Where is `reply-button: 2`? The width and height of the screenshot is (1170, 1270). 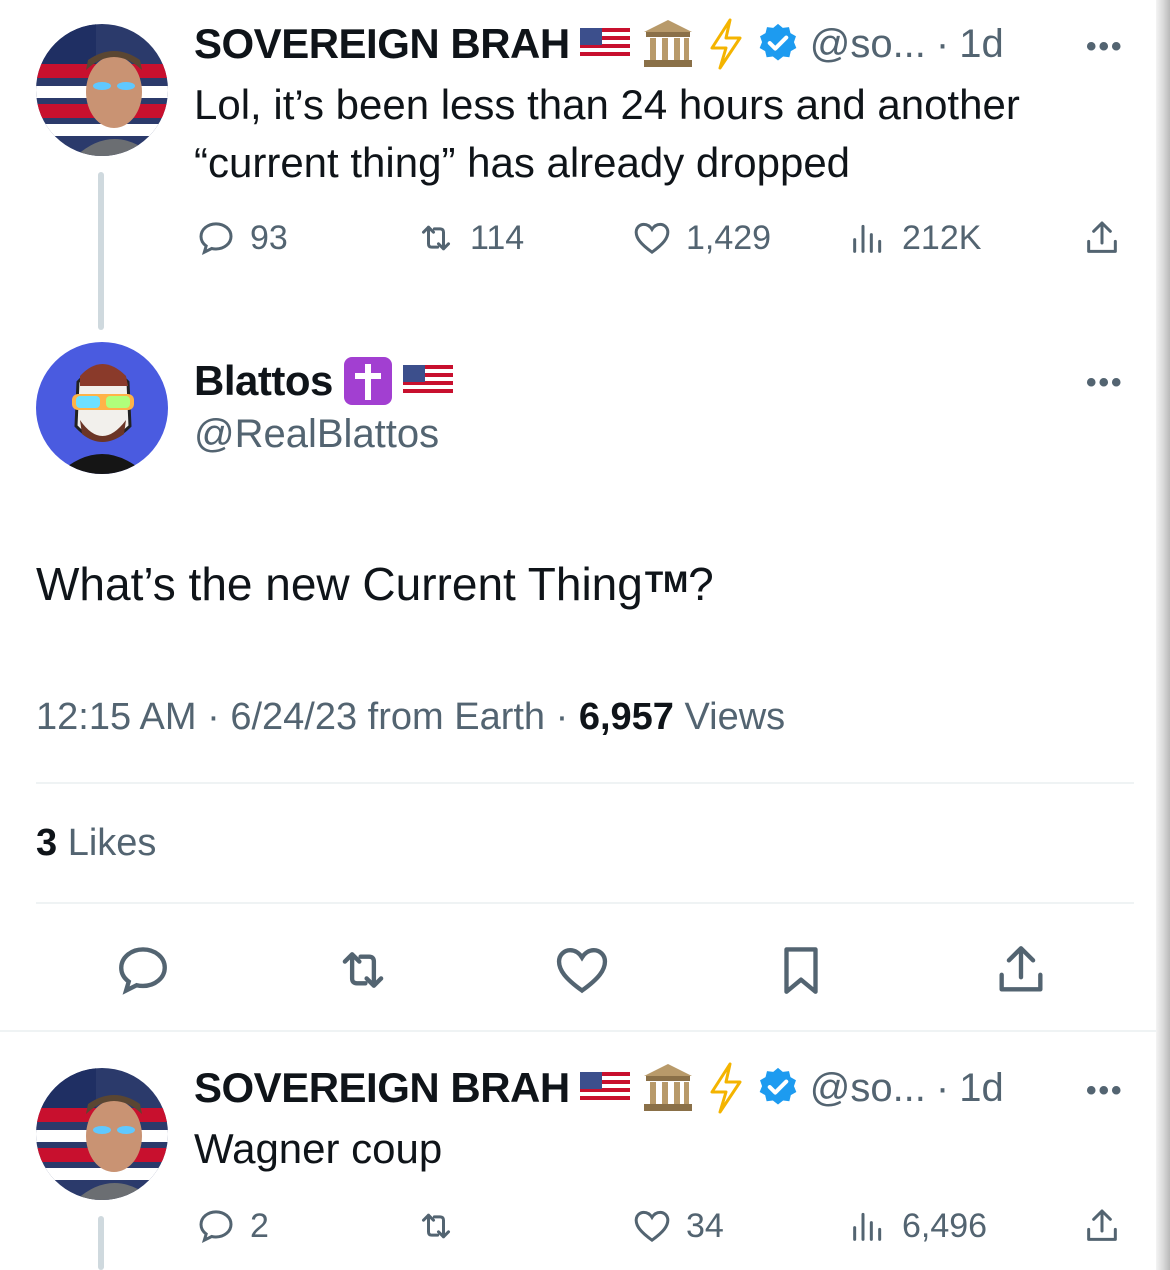 reply-button: 2 is located at coordinates (232, 1226).